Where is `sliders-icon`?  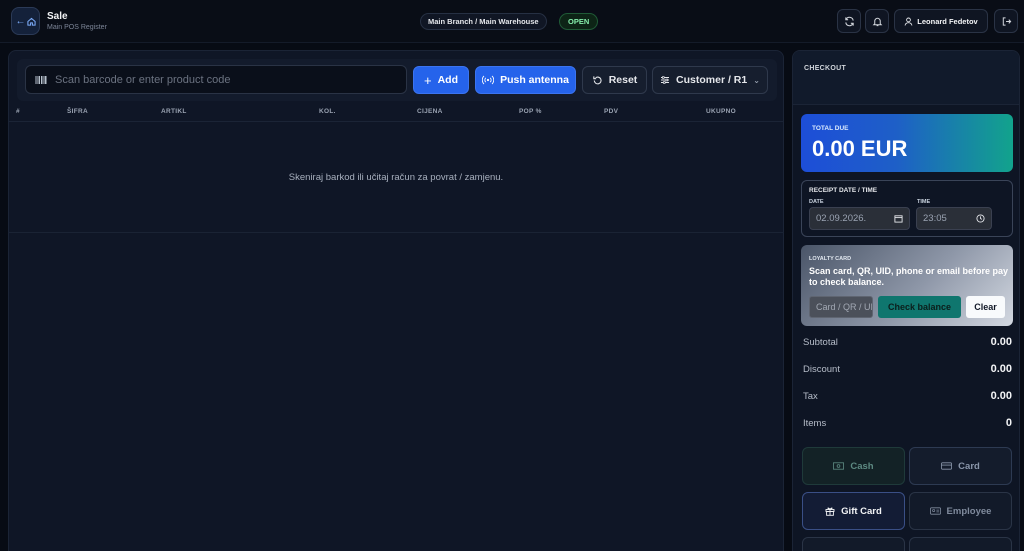
sliders-icon is located at coordinates (665, 80).